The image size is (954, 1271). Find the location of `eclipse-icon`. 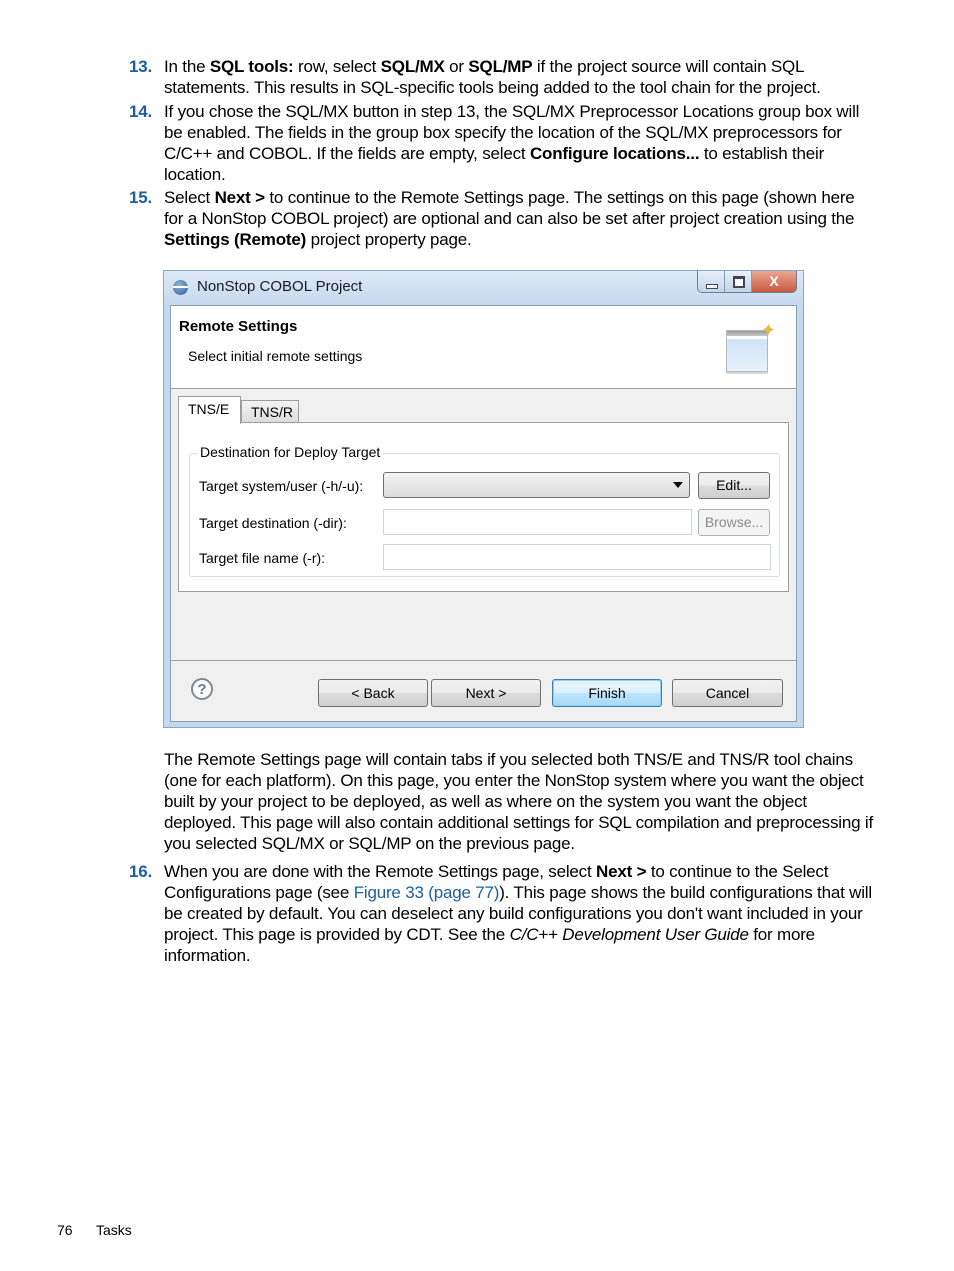

eclipse-icon is located at coordinates (180, 287).